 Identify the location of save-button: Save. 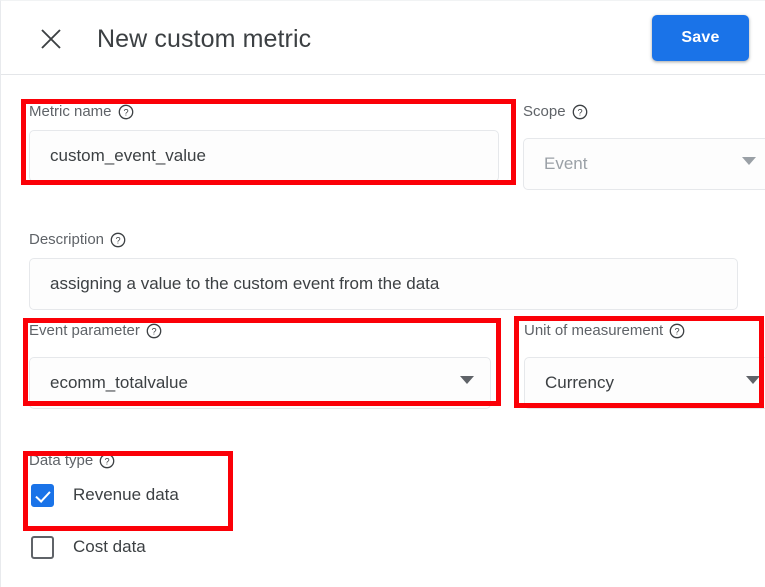
(700, 38).